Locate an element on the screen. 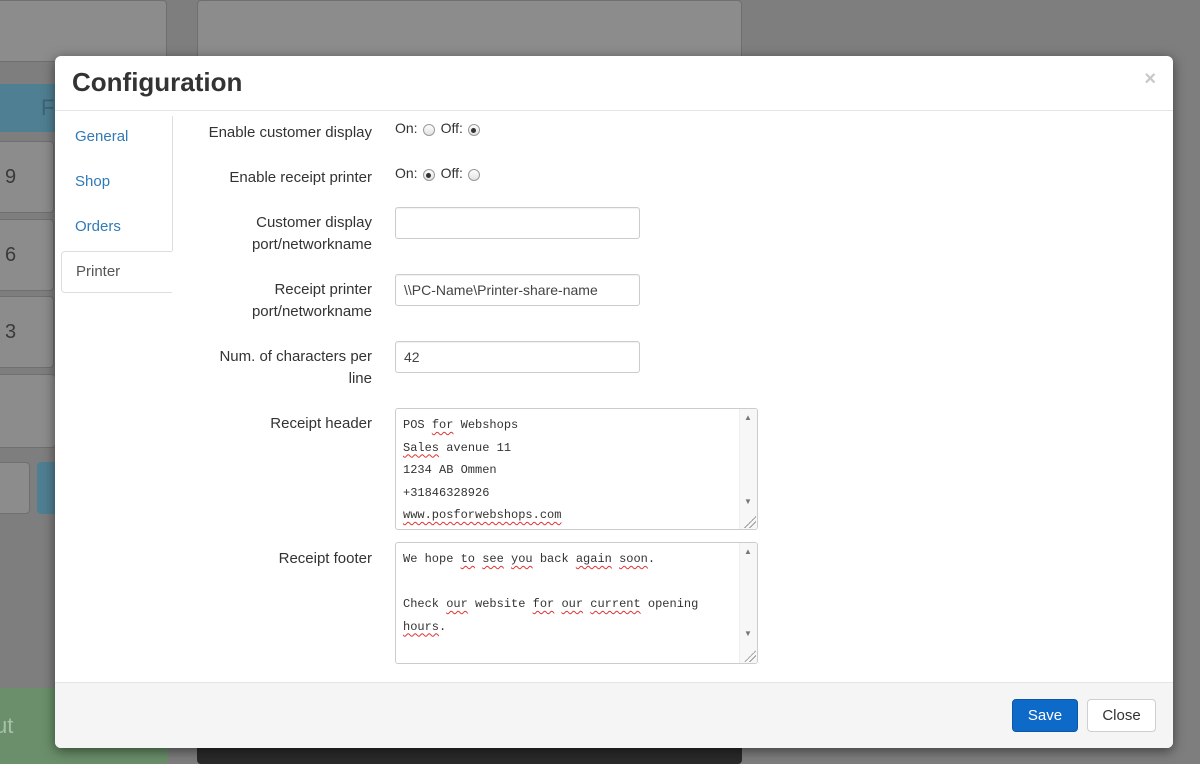  customer-display-port-label-line2: port/networkname is located at coordinates (311, 244).